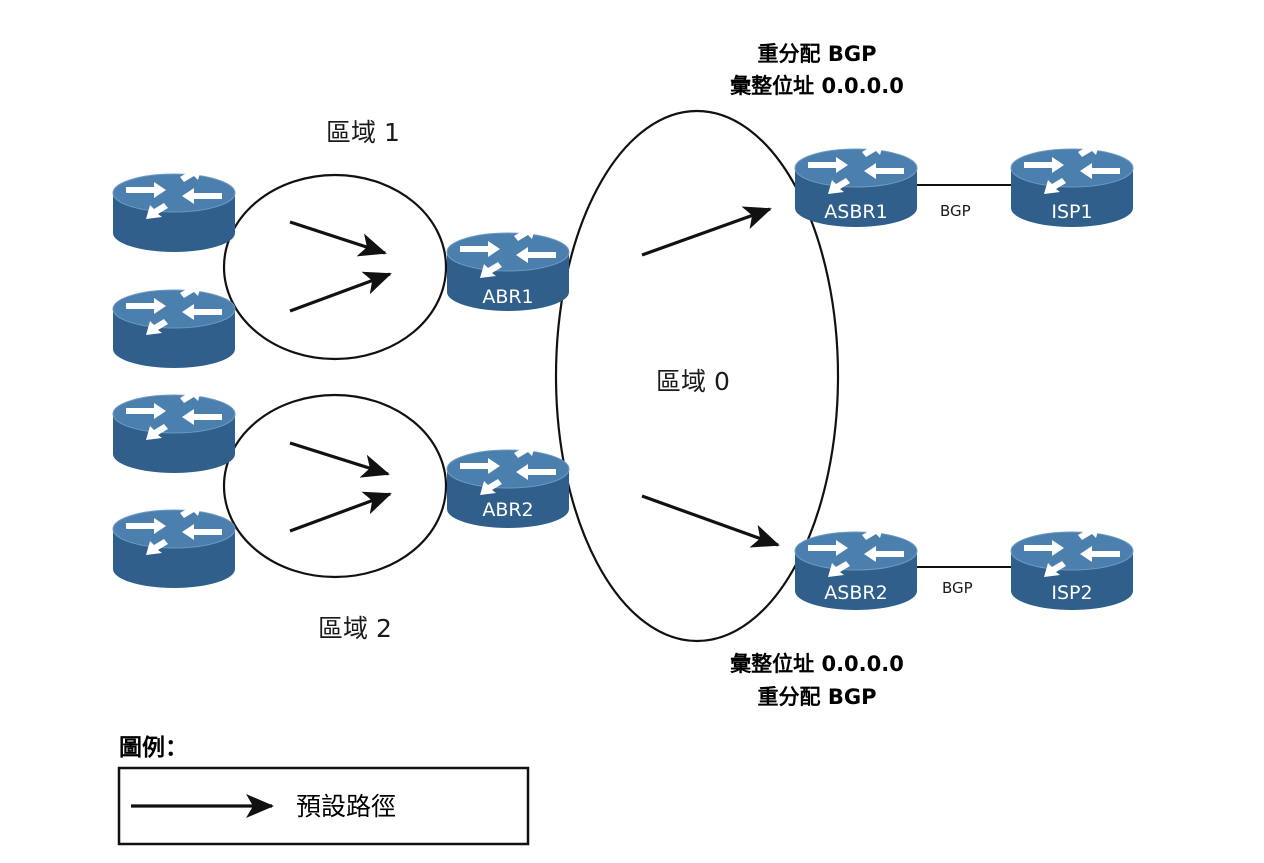 The height and width of the screenshot is (863, 1264). Describe the element at coordinates (153, 748) in the screenshot. I see `legend-title: 圖例：` at that location.